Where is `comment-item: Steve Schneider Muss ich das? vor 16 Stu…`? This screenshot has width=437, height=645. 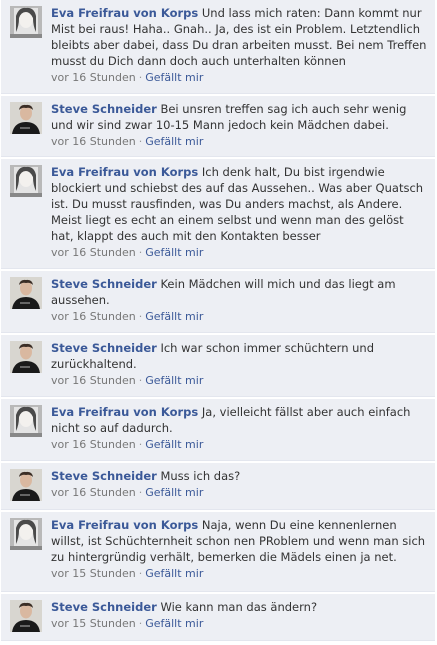
comment-item: Steve Schneider Muss ich das? vor 16 Stu… is located at coordinates (218, 486).